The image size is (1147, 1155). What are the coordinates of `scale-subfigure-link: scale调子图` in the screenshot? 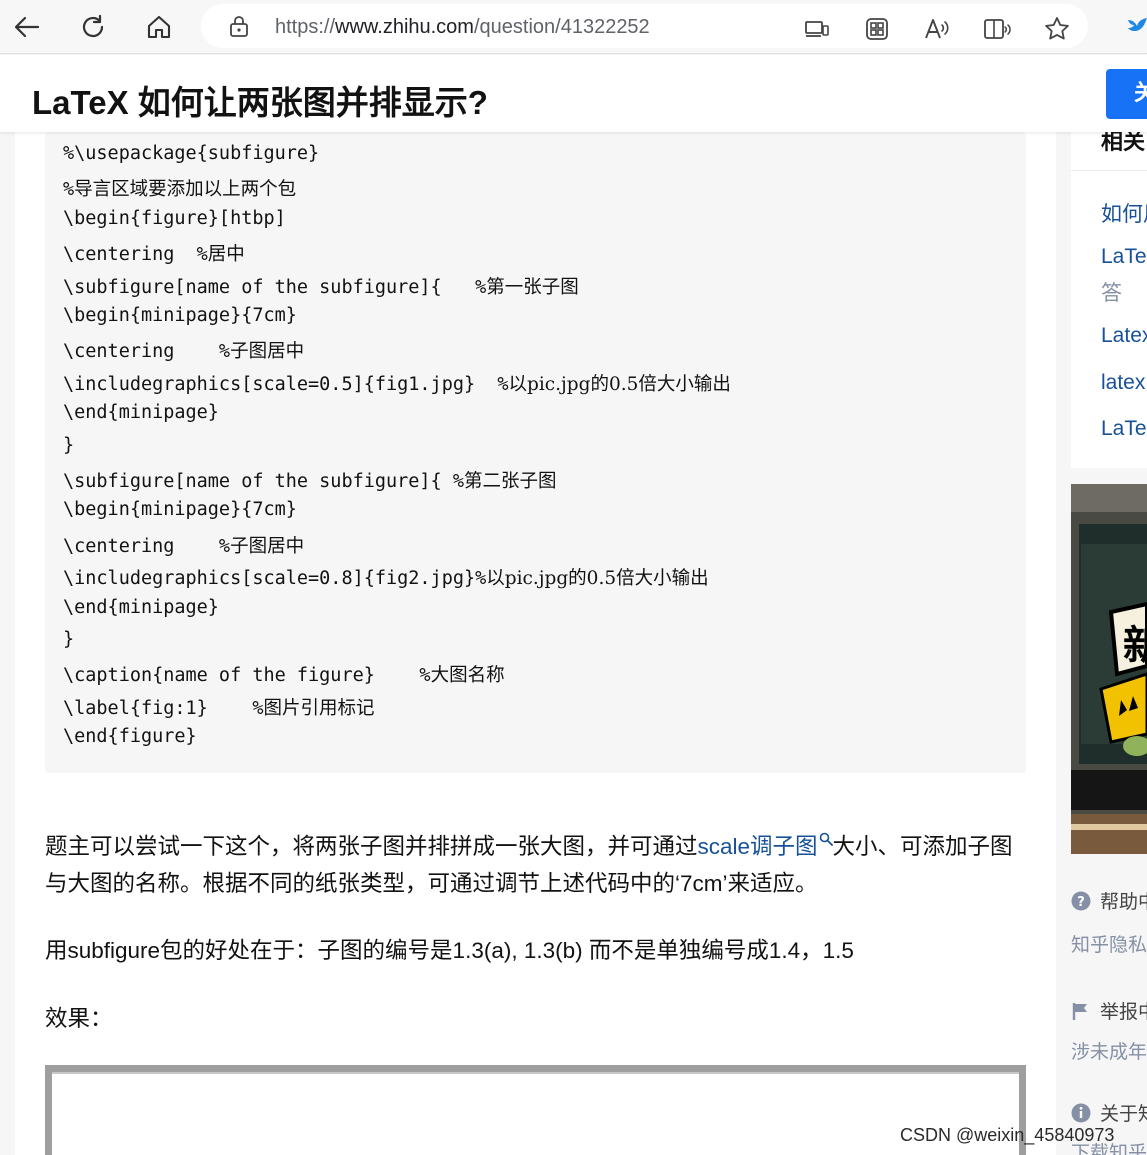 It's located at (758, 846).